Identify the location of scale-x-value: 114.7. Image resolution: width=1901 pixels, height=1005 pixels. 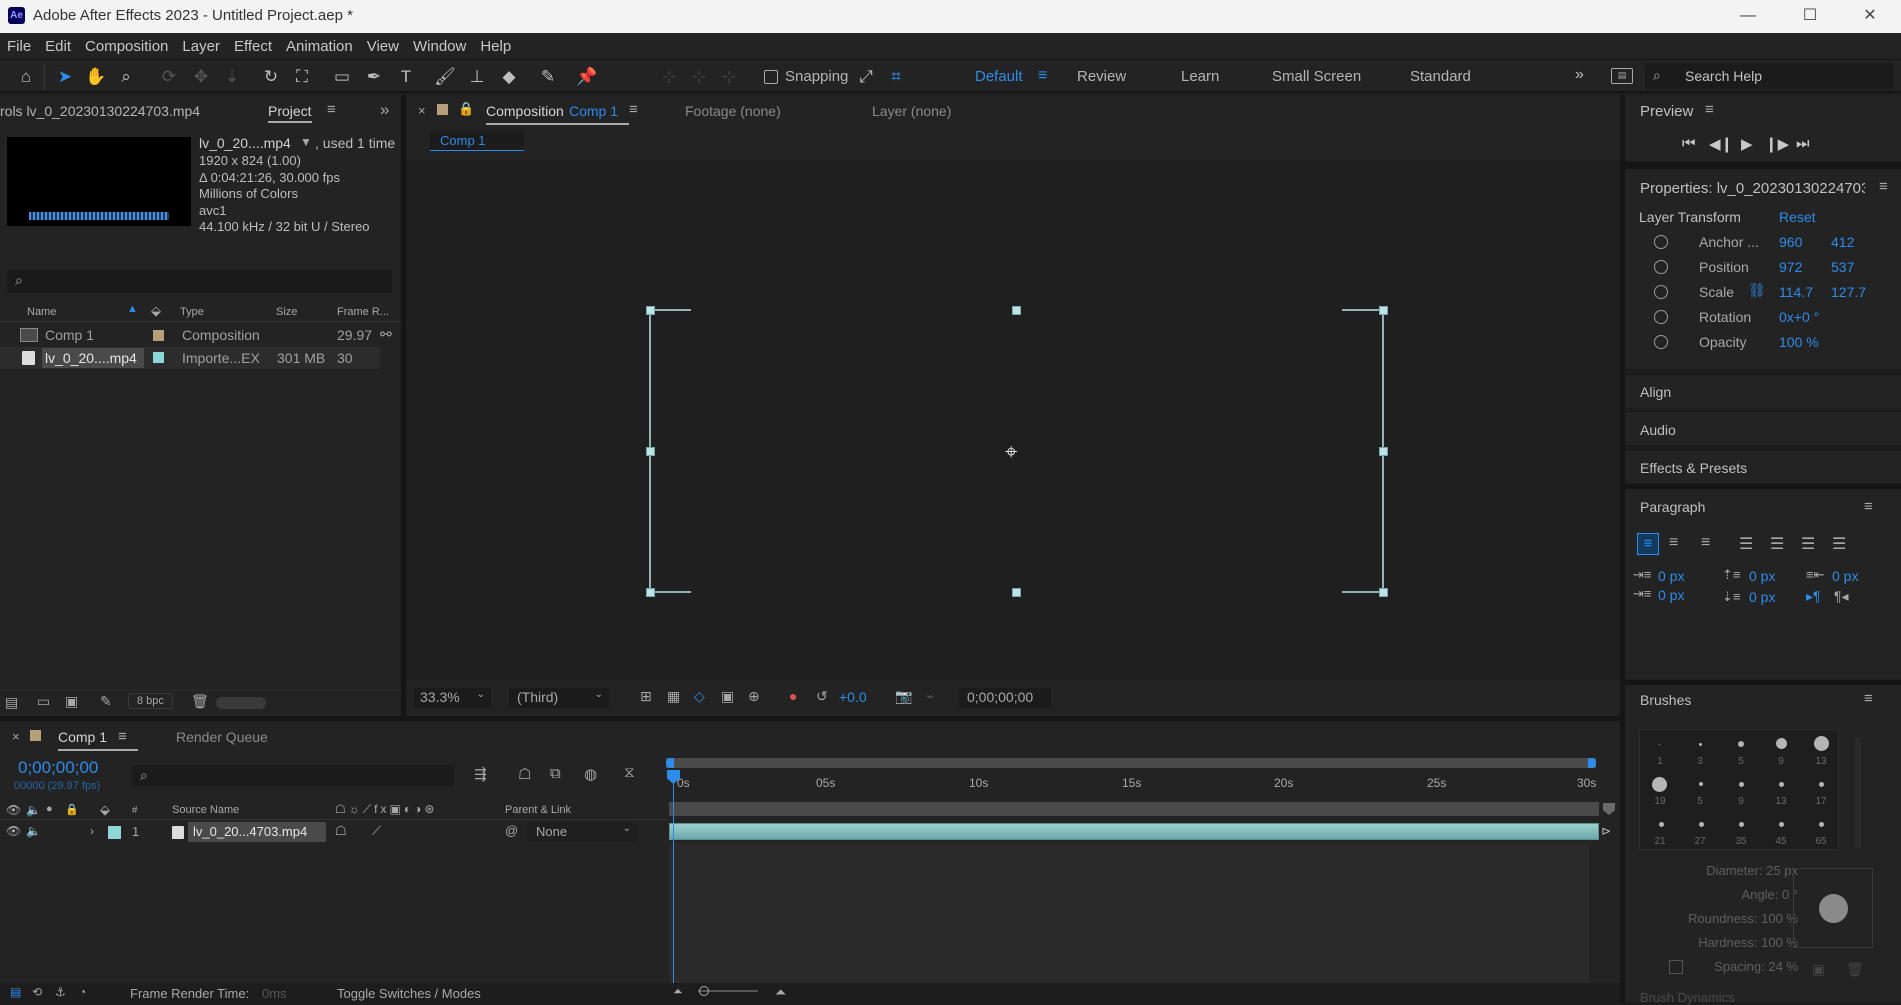
(1798, 292).